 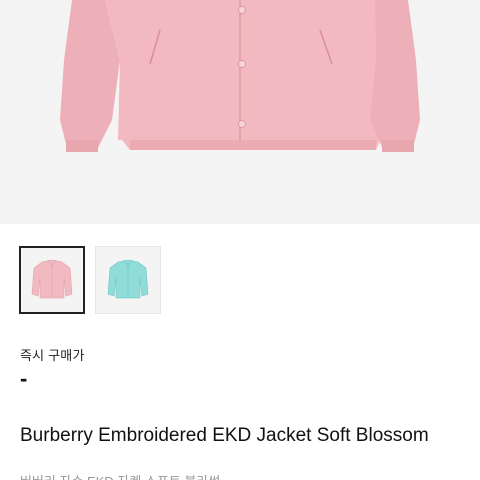 I want to click on thumbnail-pink, so click(x=52, y=280).